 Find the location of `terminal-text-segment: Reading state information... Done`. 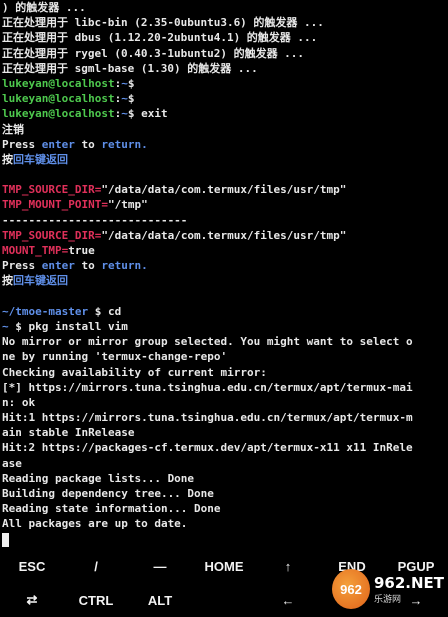

terminal-text-segment: Reading state information... Done is located at coordinates (111, 509).